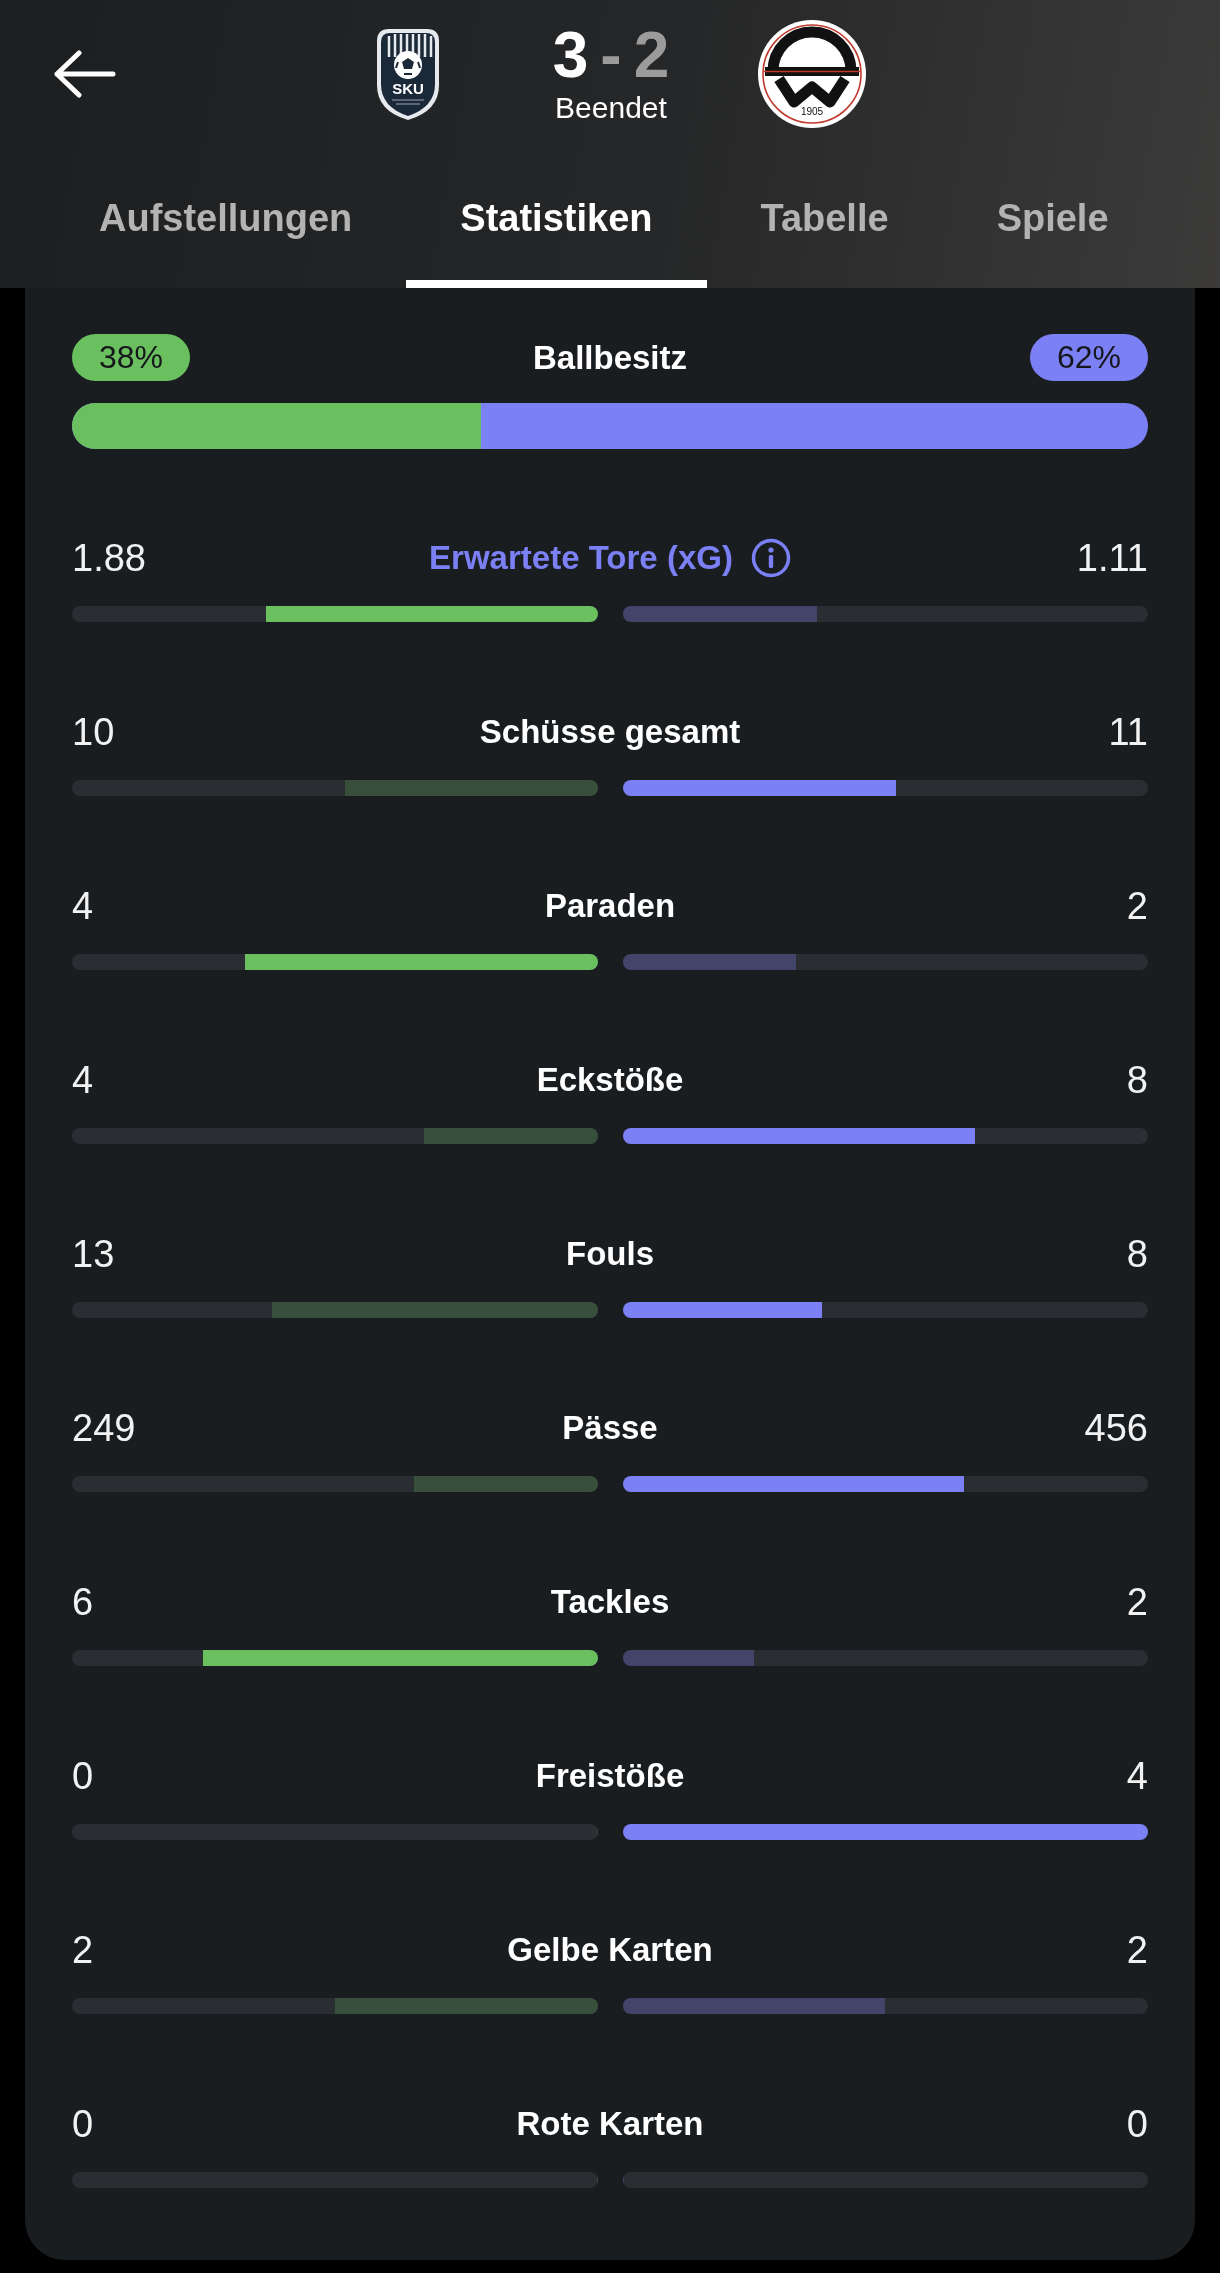 This screenshot has width=1220, height=2273. Describe the element at coordinates (408, 74) in the screenshot. I see `shield-crest-icon` at that location.